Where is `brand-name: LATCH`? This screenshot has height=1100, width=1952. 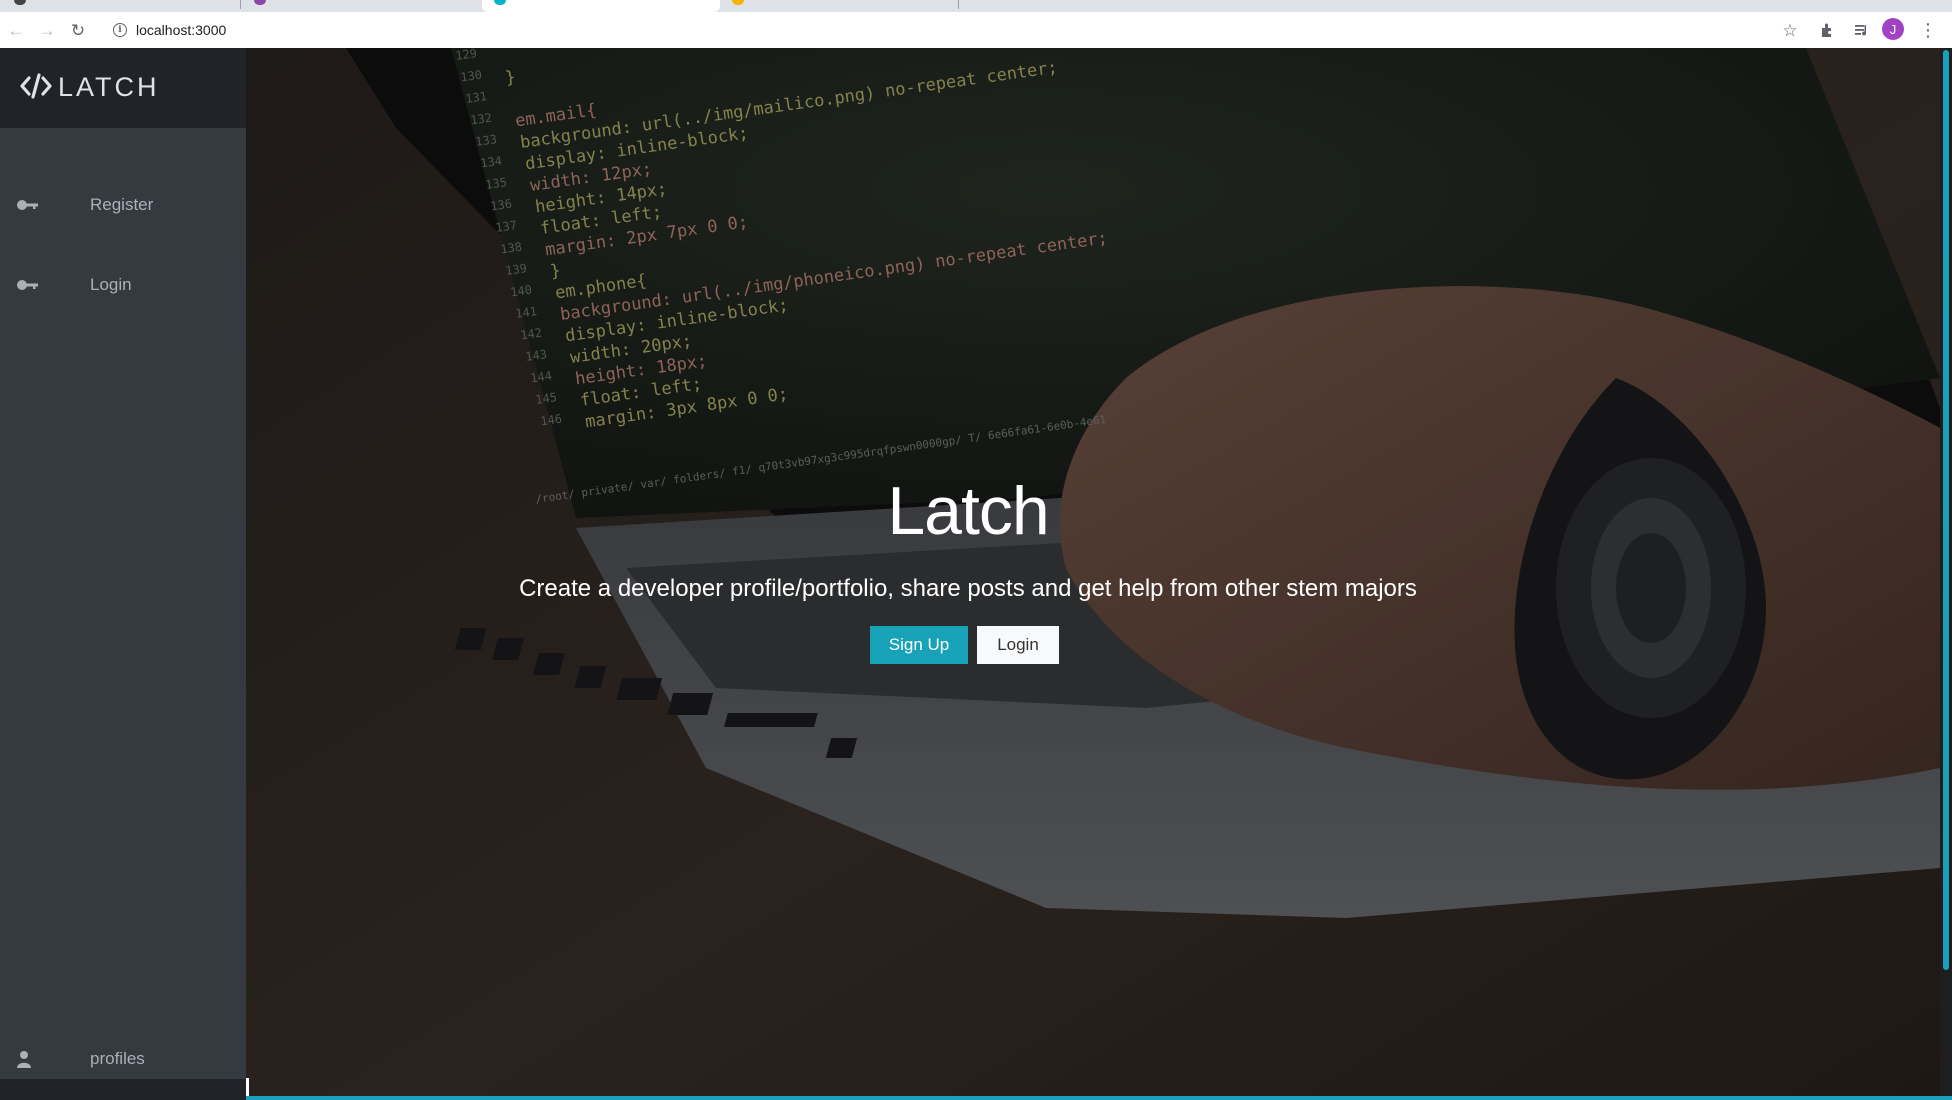 brand-name: LATCH is located at coordinates (109, 87).